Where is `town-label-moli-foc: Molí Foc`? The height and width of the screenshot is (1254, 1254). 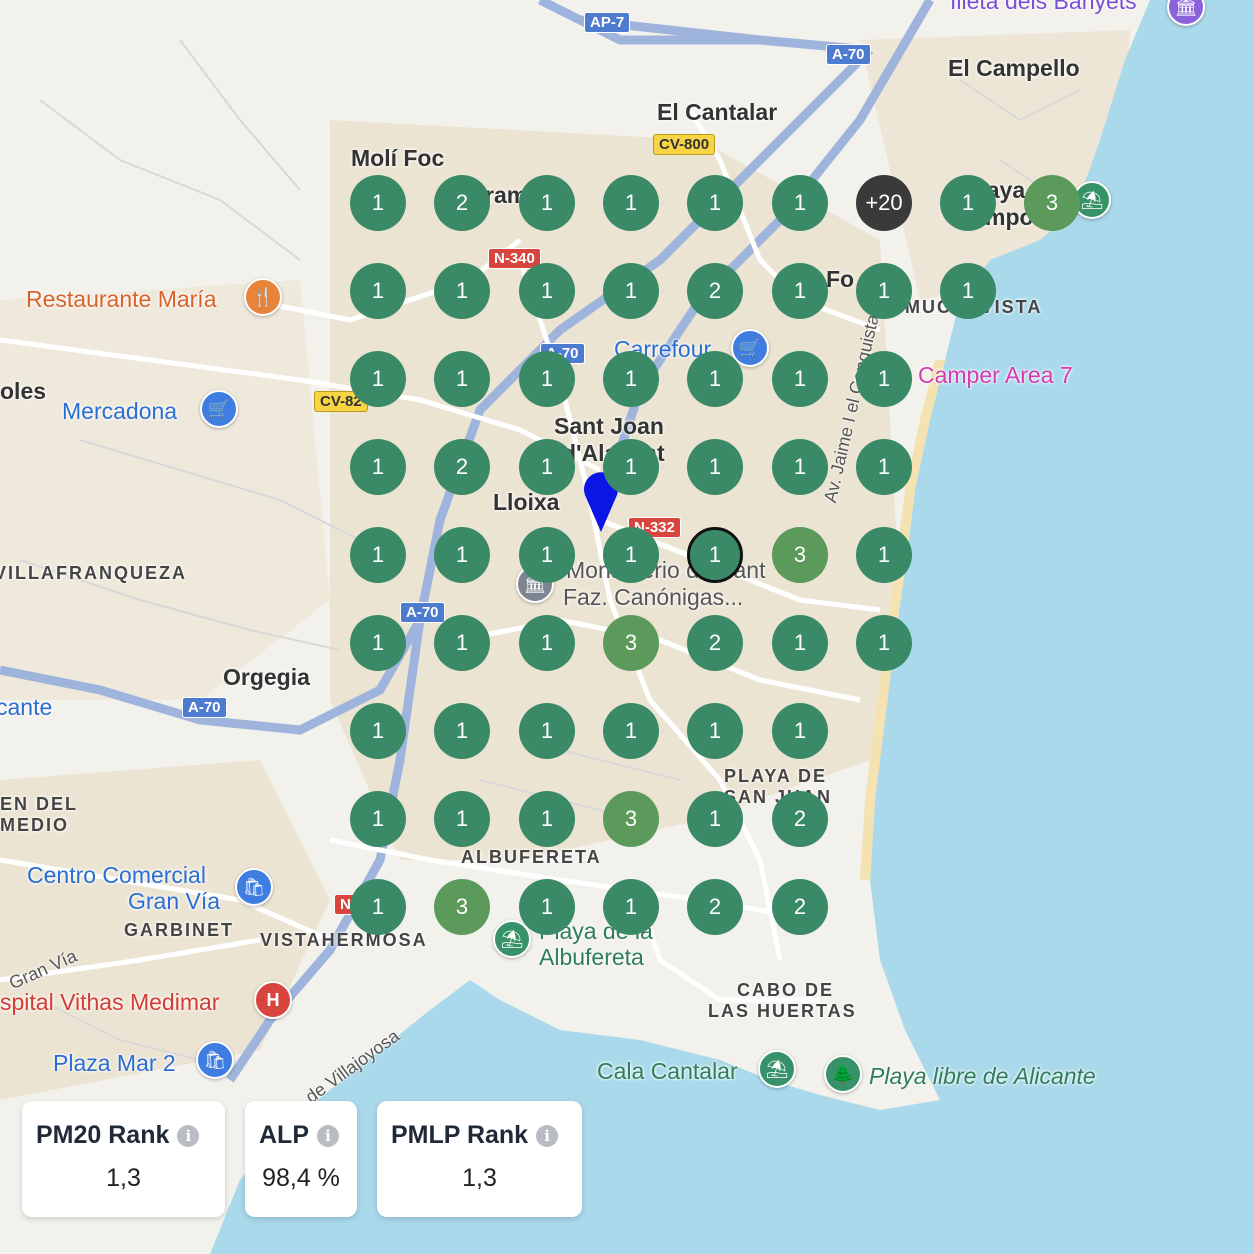 town-label-moli-foc: Molí Foc is located at coordinates (398, 158).